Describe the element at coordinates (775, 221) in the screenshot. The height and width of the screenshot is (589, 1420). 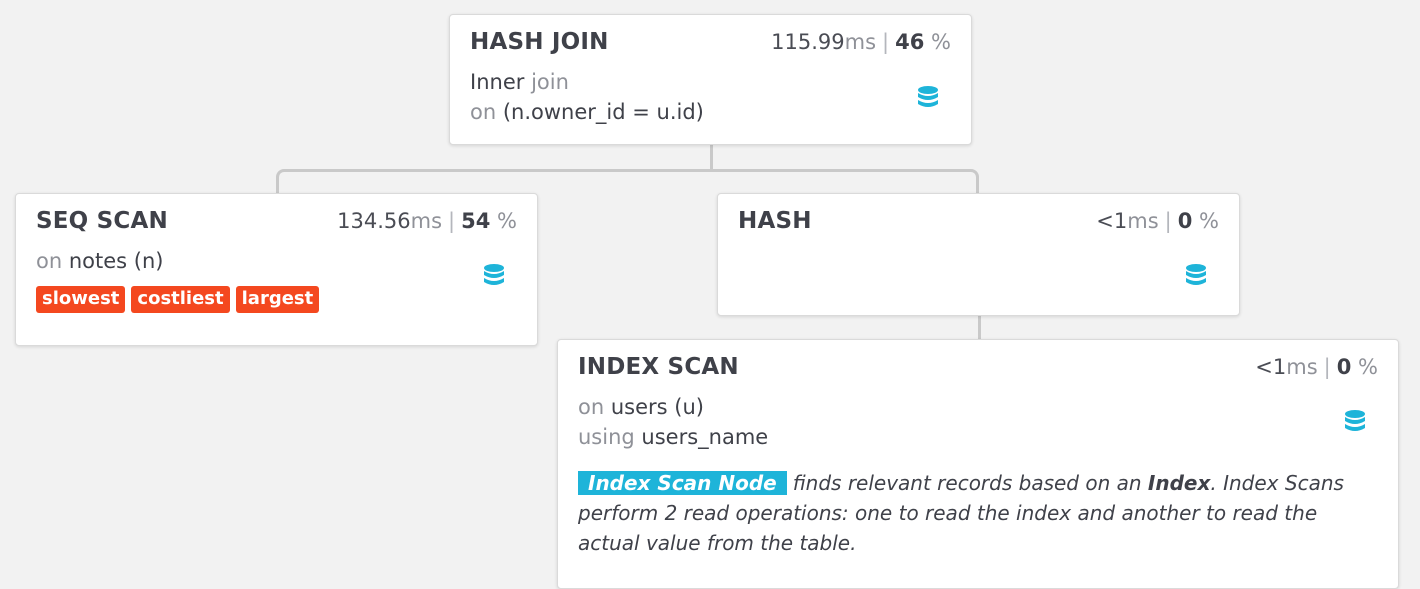
I see `node-title: HASH` at that location.